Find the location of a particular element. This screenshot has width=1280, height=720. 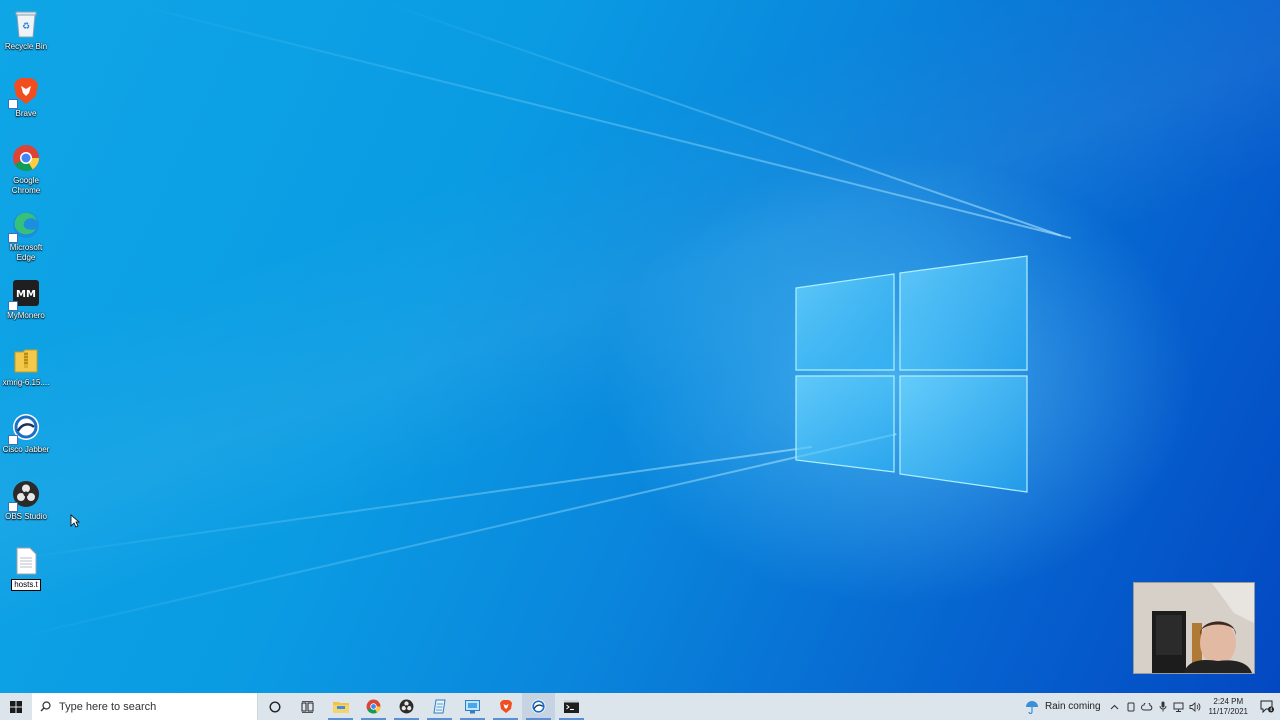

cloud-icon is located at coordinates (1146, 706).